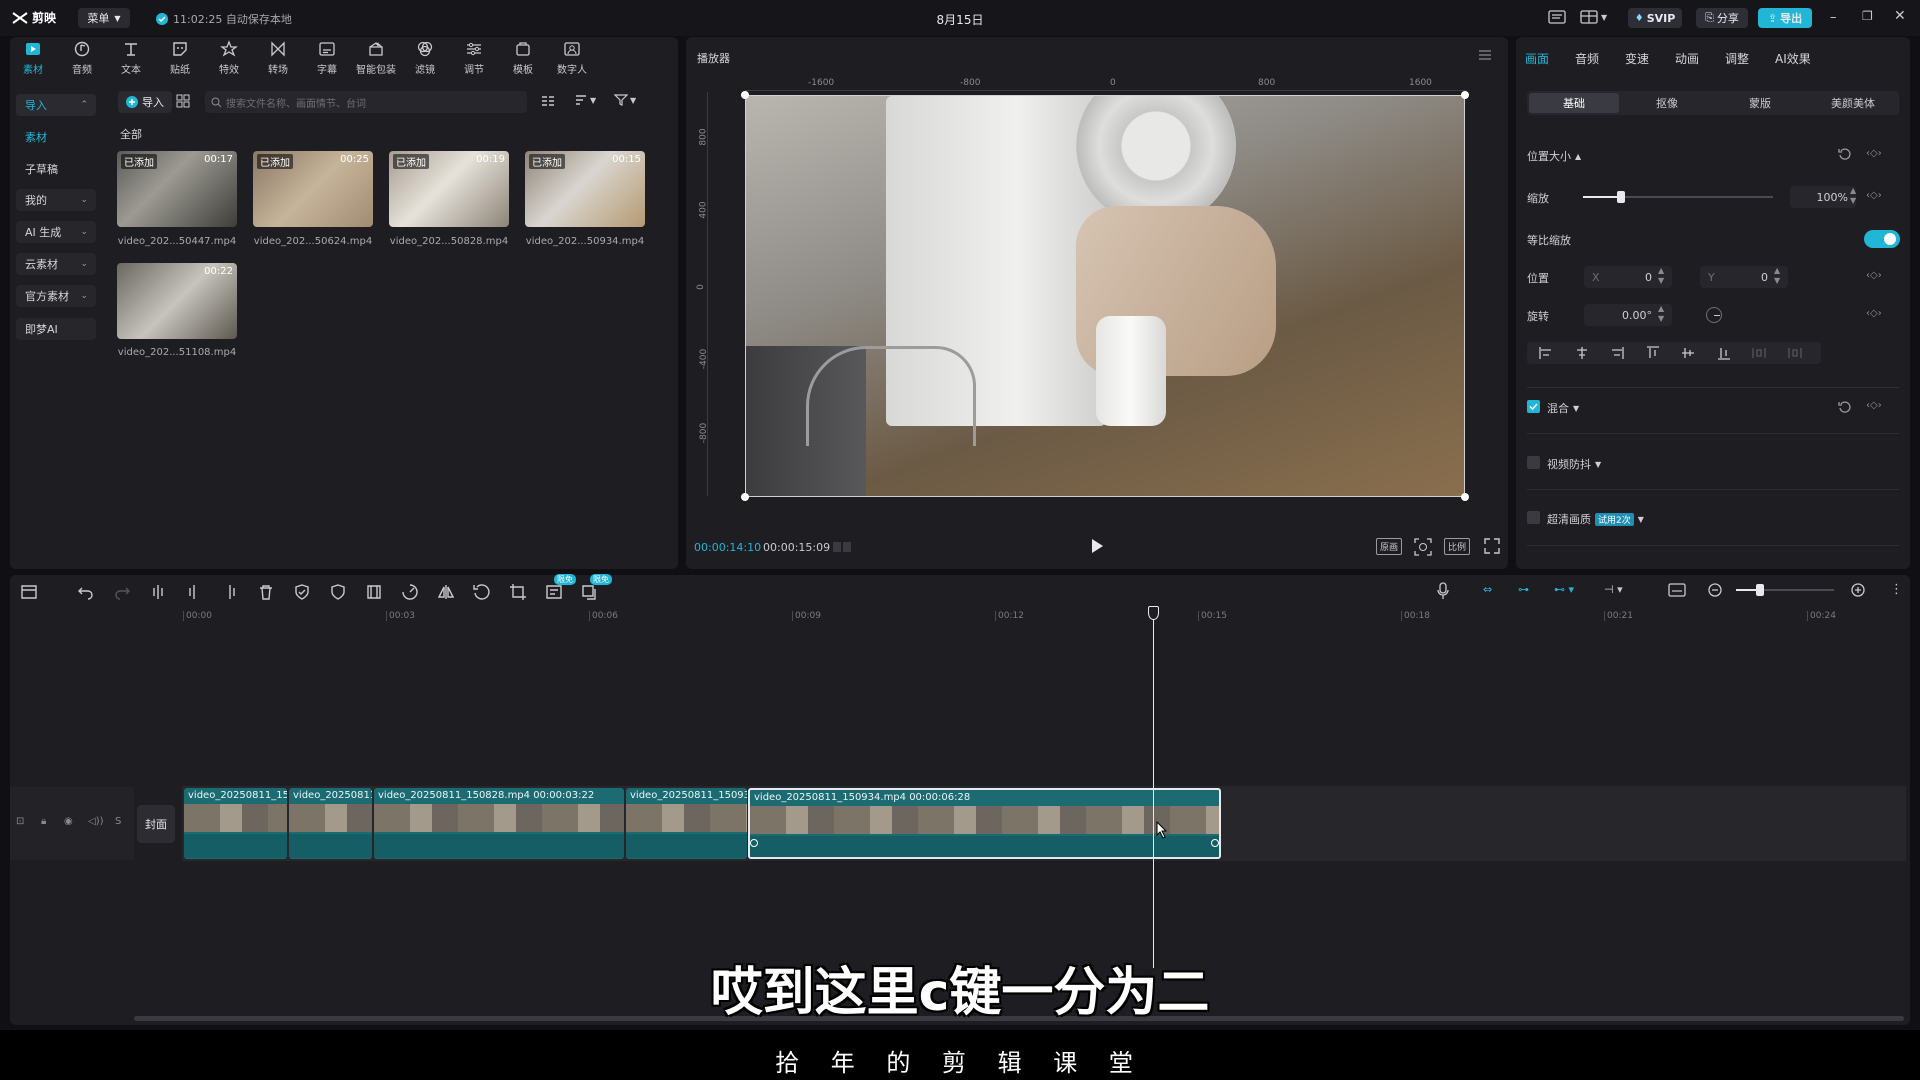 This screenshot has height=1080, width=1920. What do you see at coordinates (1823, 197) in the screenshot?
I see `scale-input: 100%` at bounding box center [1823, 197].